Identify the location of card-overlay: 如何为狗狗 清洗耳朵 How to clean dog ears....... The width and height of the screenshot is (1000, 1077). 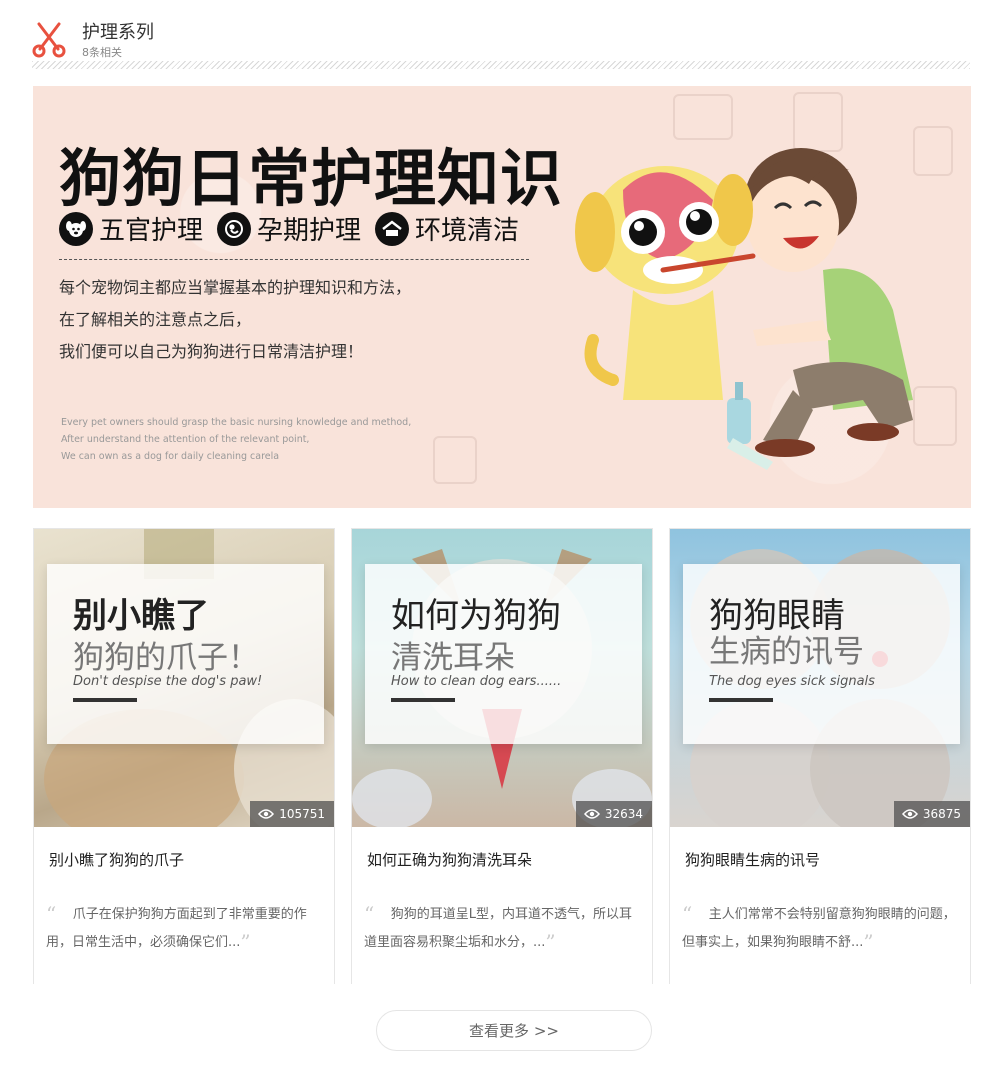
(503, 654).